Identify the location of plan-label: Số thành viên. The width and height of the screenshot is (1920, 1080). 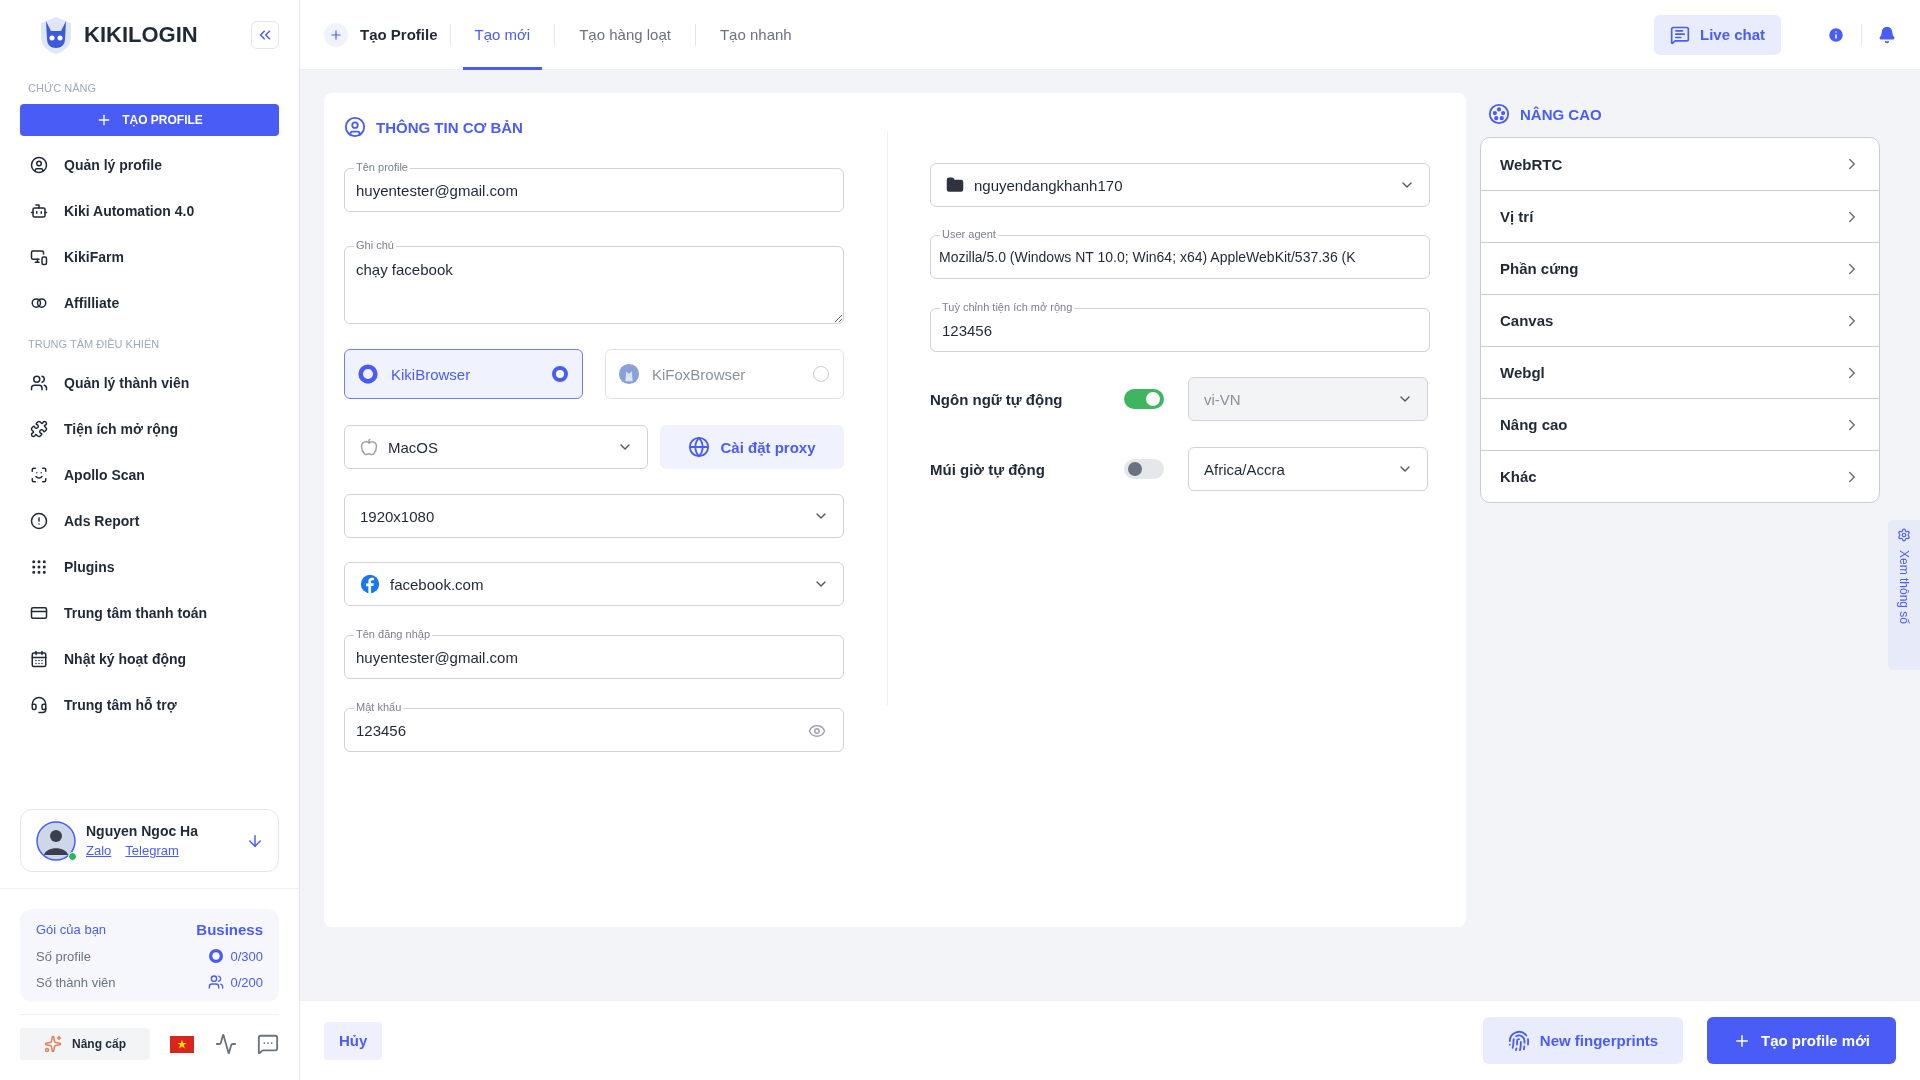
(76, 982).